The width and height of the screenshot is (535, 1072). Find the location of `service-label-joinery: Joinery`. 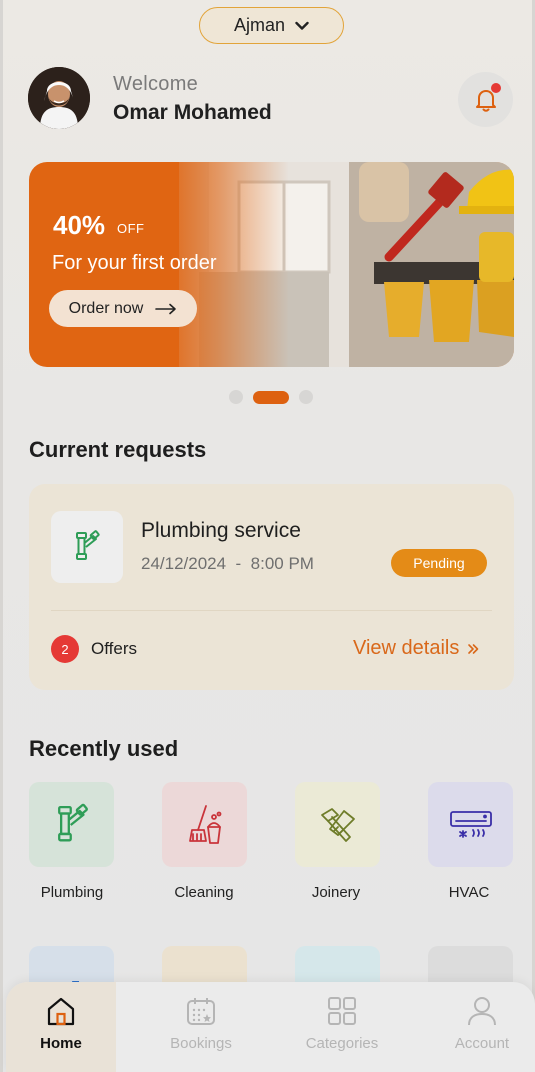

service-label-joinery: Joinery is located at coordinates (336, 892).